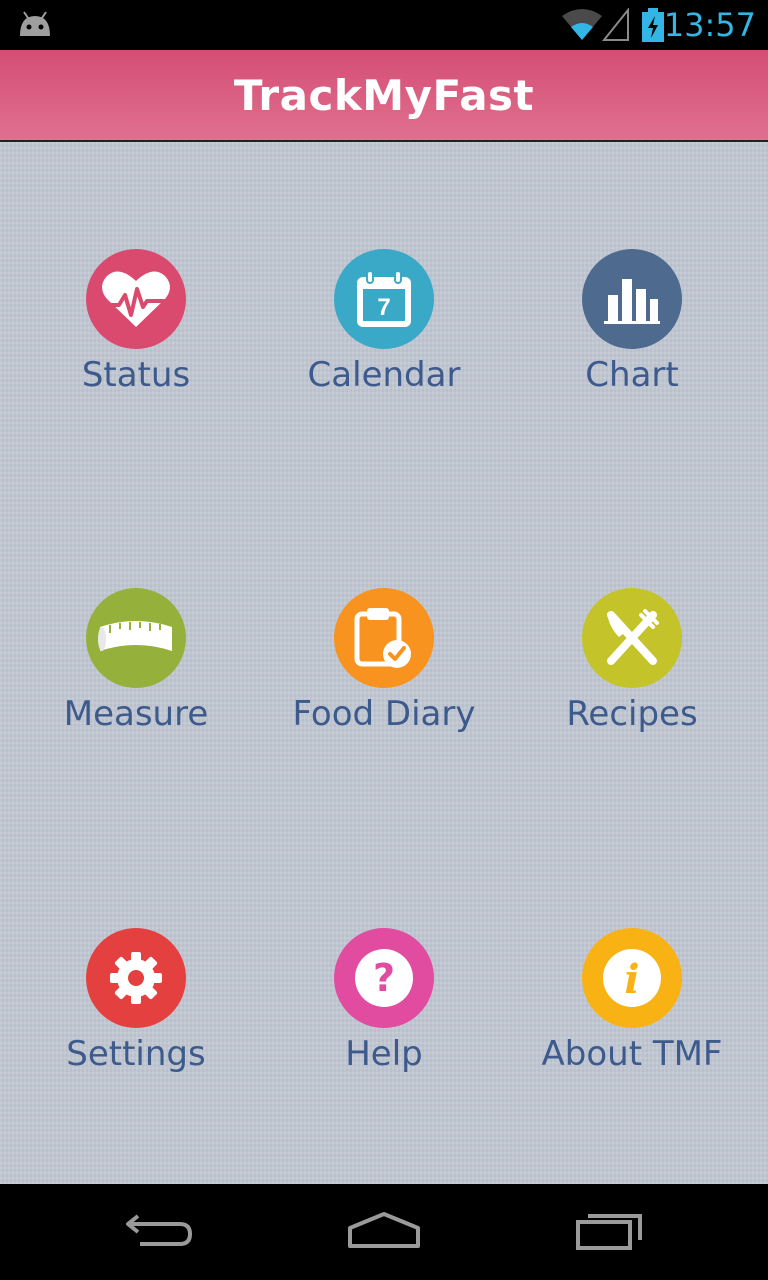 The image size is (768, 1280). Describe the element at coordinates (136, 375) in the screenshot. I see `menu-label-status: Status` at that location.